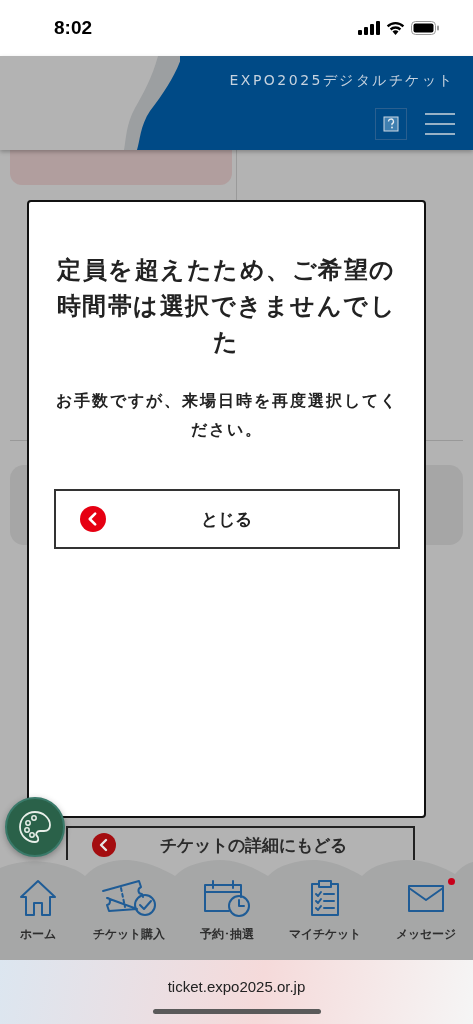  Describe the element at coordinates (324, 898) in the screenshot. I see `clipboard-list-icon` at that location.